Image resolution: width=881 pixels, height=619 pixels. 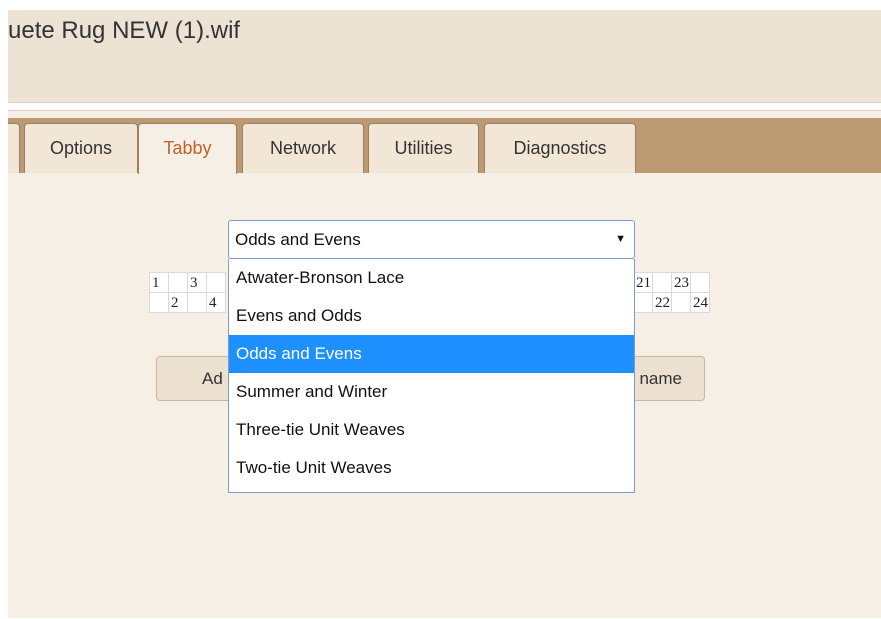 What do you see at coordinates (431, 239) in the screenshot?
I see `tabby-type-select: Odds and Evens ▼` at bounding box center [431, 239].